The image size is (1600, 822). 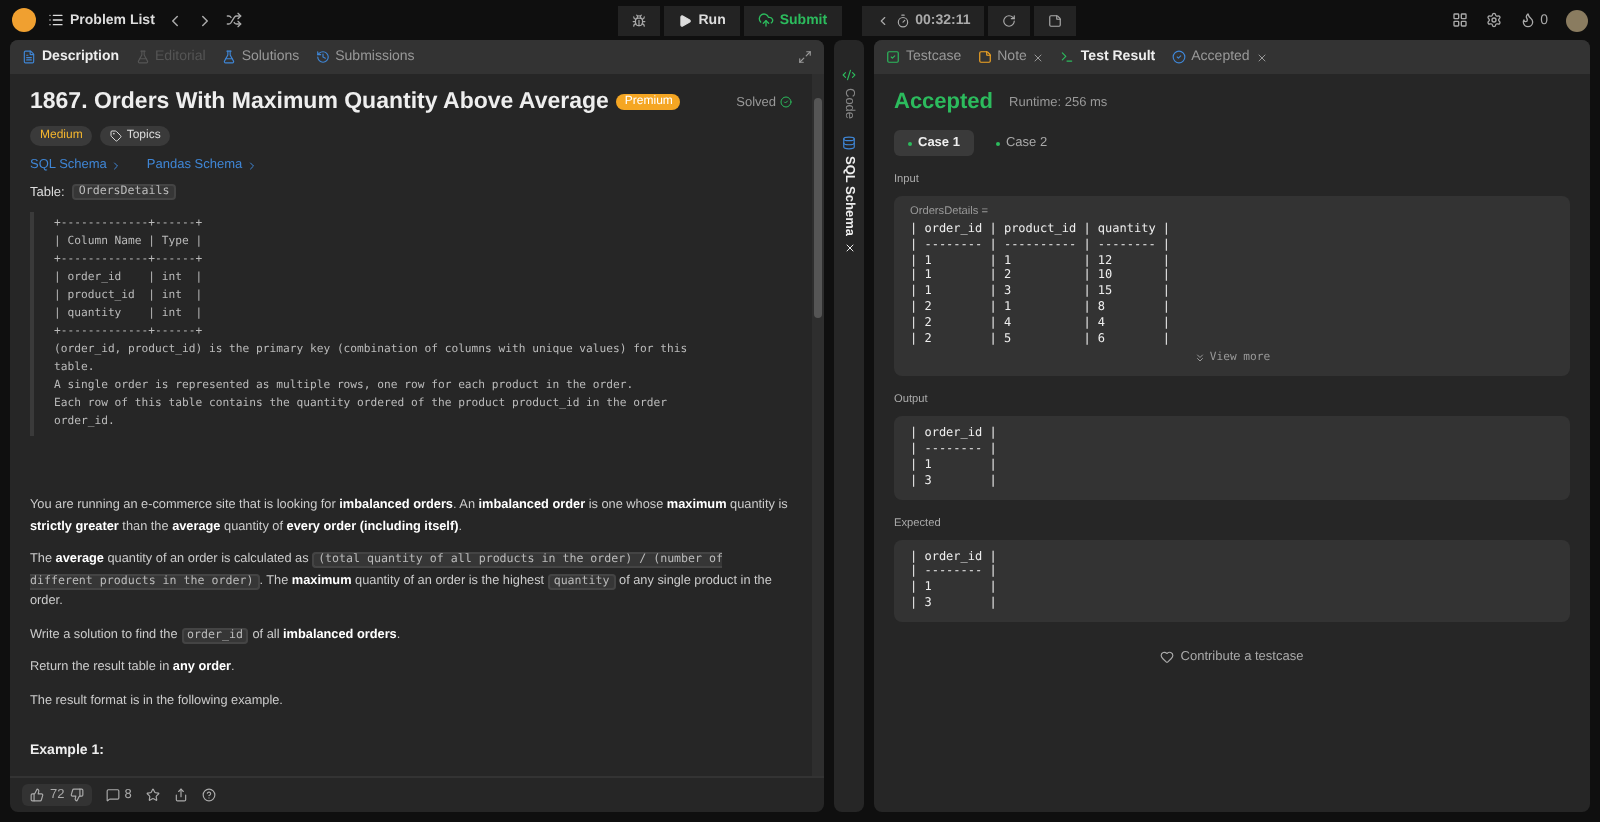 What do you see at coordinates (180, 795) in the screenshot?
I see `share-icon` at bounding box center [180, 795].